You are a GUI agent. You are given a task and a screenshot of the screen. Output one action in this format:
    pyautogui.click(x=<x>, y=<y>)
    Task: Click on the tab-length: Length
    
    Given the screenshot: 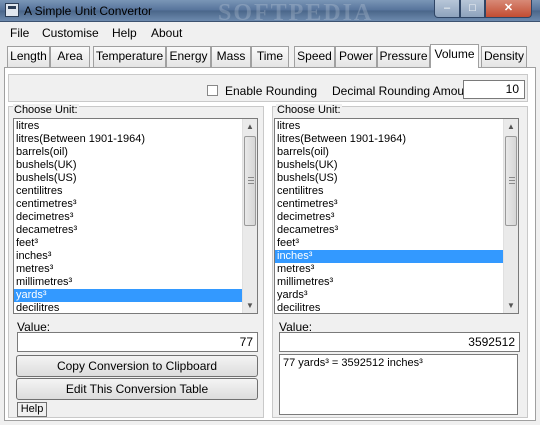 What is the action you would take?
    pyautogui.click(x=28, y=56)
    